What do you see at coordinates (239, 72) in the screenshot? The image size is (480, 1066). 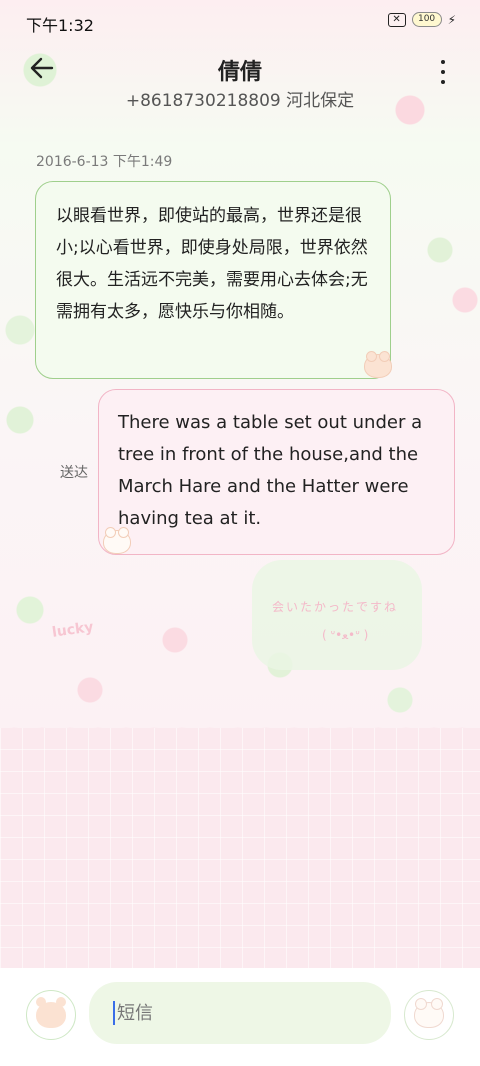 I see `contact-name: 倩倩` at bounding box center [239, 72].